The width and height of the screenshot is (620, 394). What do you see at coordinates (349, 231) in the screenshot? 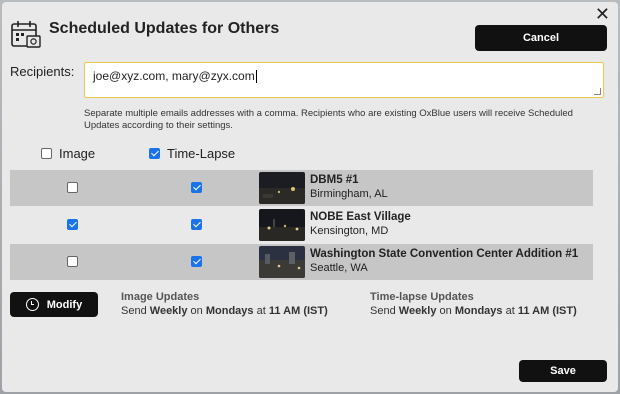
I see `camera-location: Kensington, MD` at bounding box center [349, 231].